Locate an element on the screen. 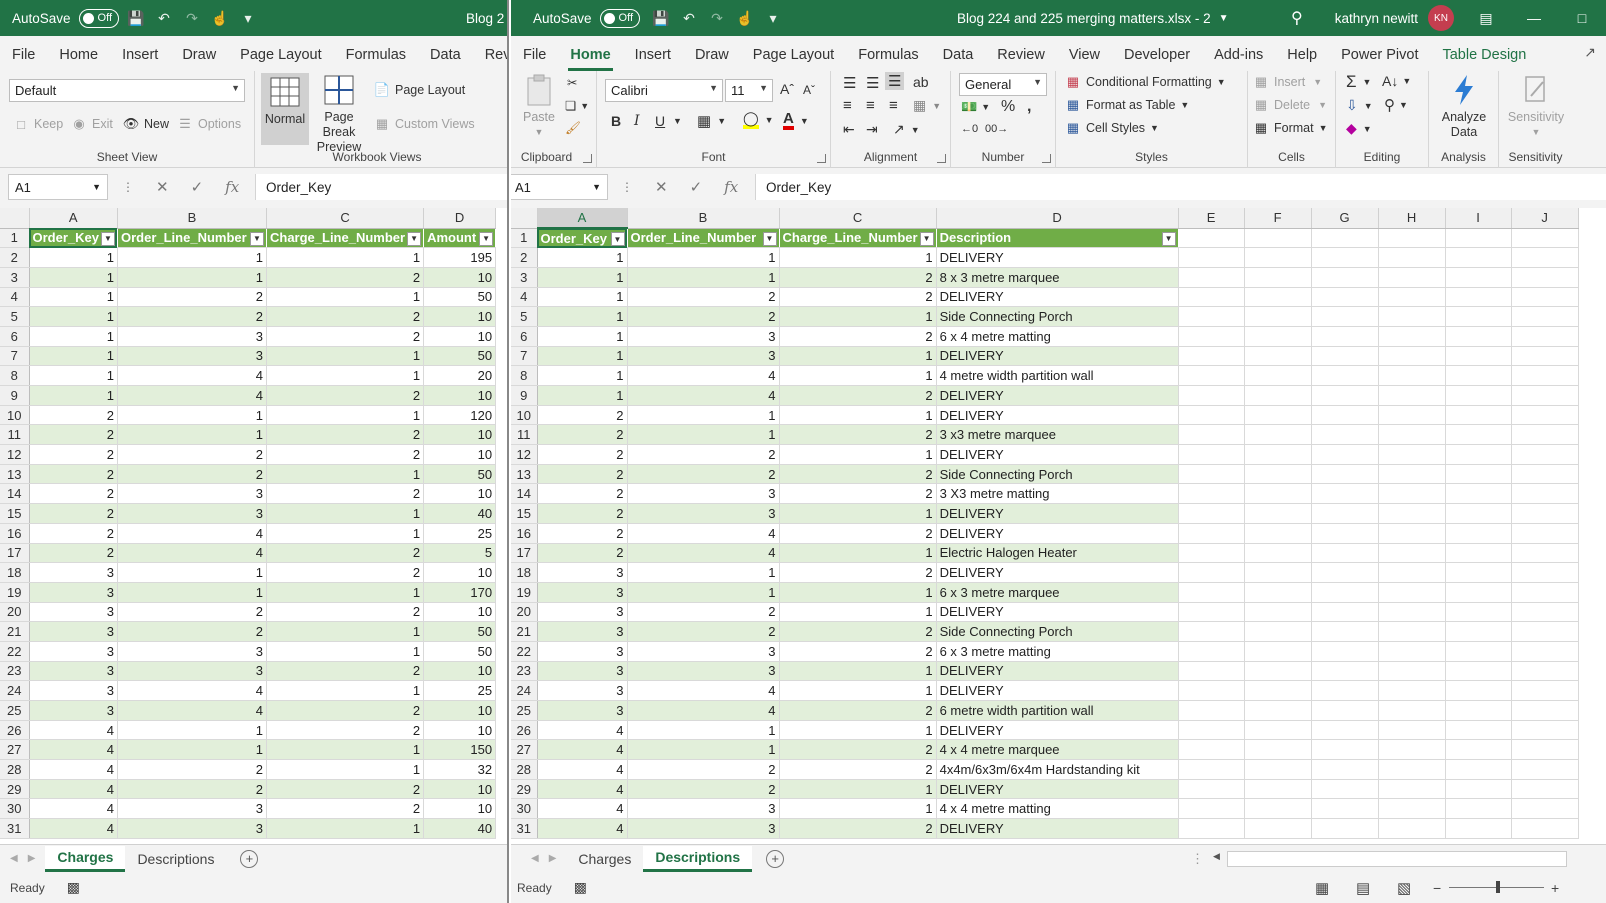 The image size is (1606, 903). filter-dropdown-icon: ▼ is located at coordinates (617, 239).